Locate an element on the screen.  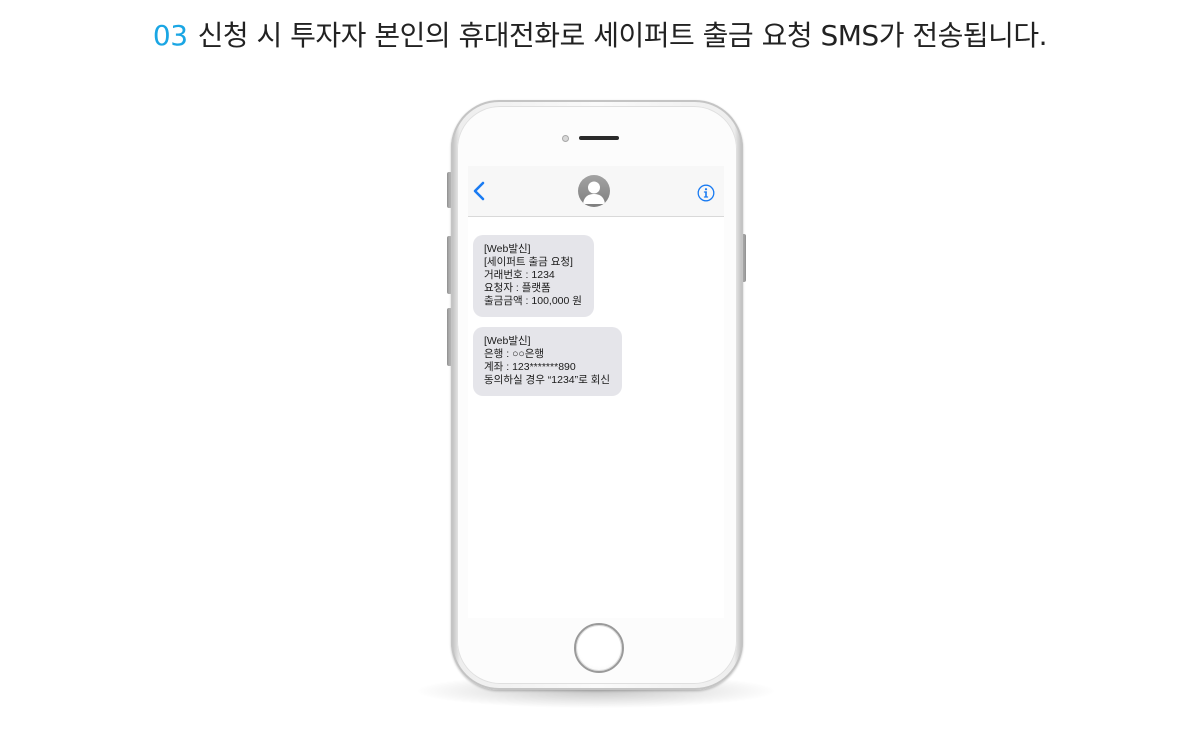
contact-avatar-icon is located at coordinates (594, 191).